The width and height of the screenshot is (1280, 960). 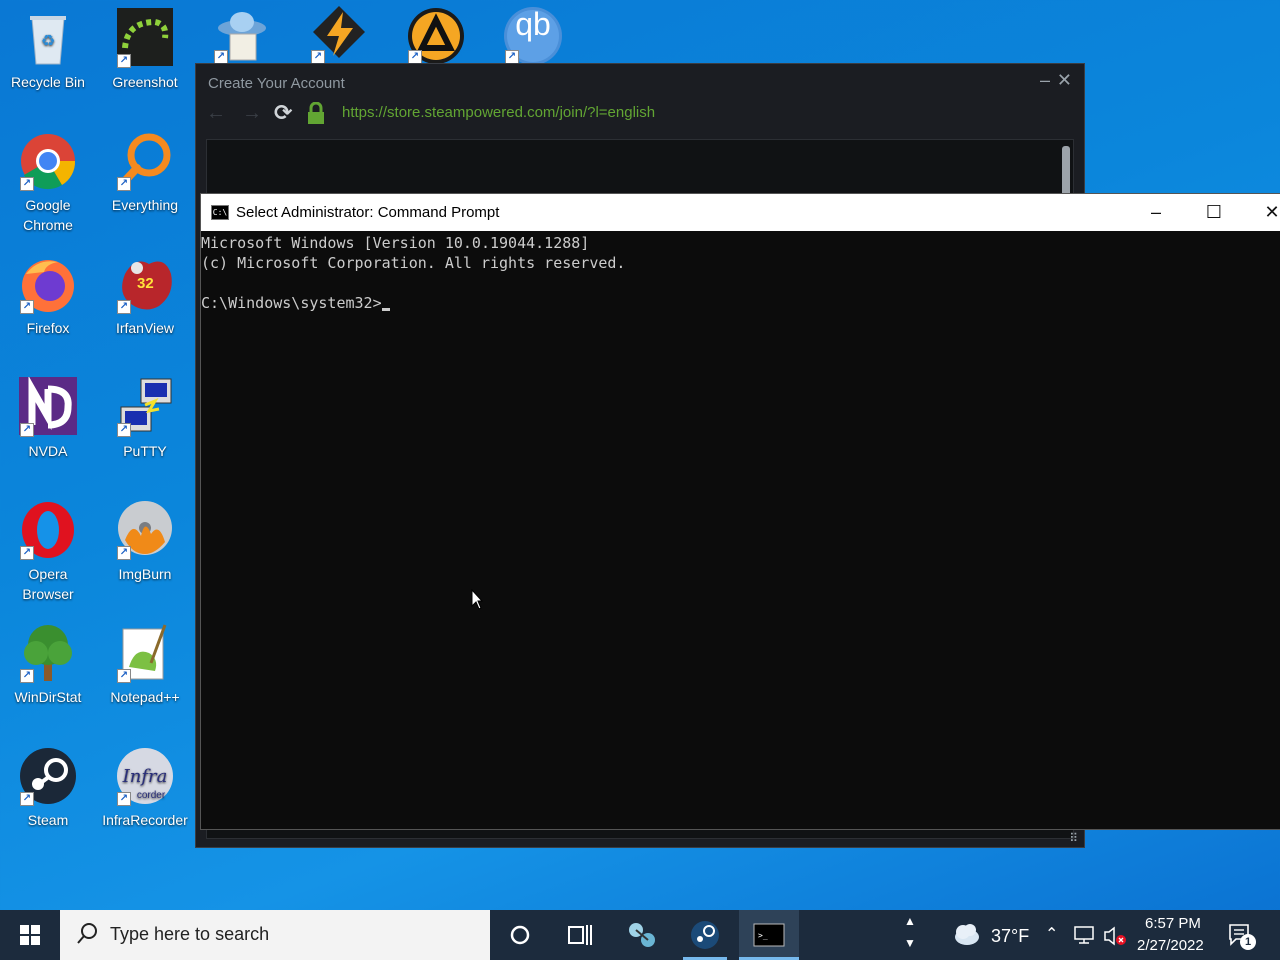 What do you see at coordinates (48, 328) in the screenshot?
I see `desktop-icon-label: Firefox` at bounding box center [48, 328].